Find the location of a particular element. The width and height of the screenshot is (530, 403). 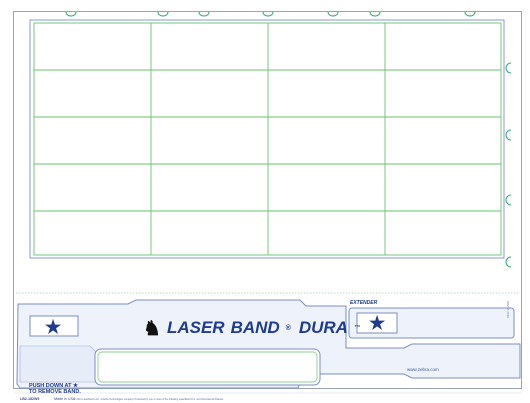

brand-logo: ♞ LASER BAND ® DURA ™ is located at coordinates (251, 328).